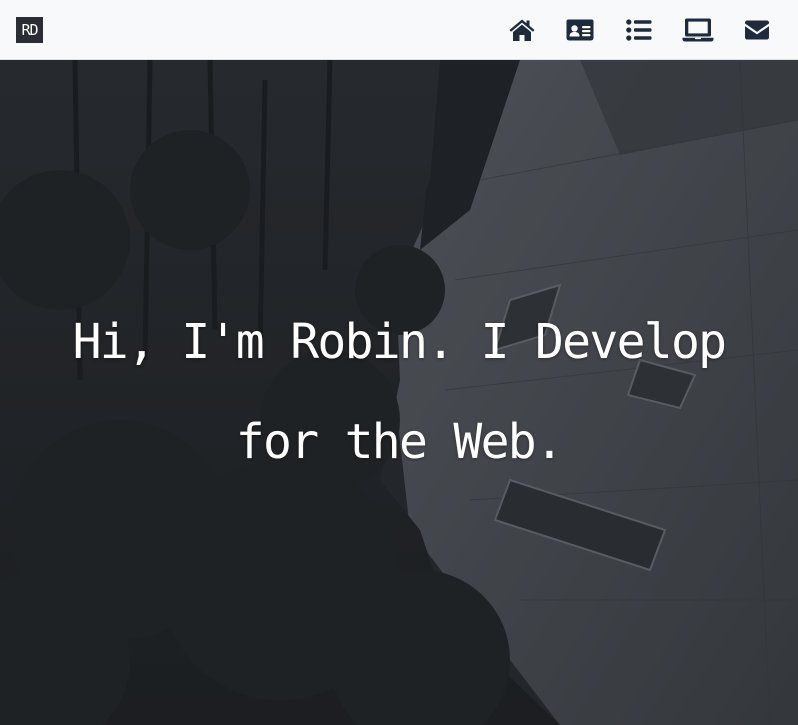 This screenshot has height=725, width=798. I want to click on nav-home-link, so click(521, 30).